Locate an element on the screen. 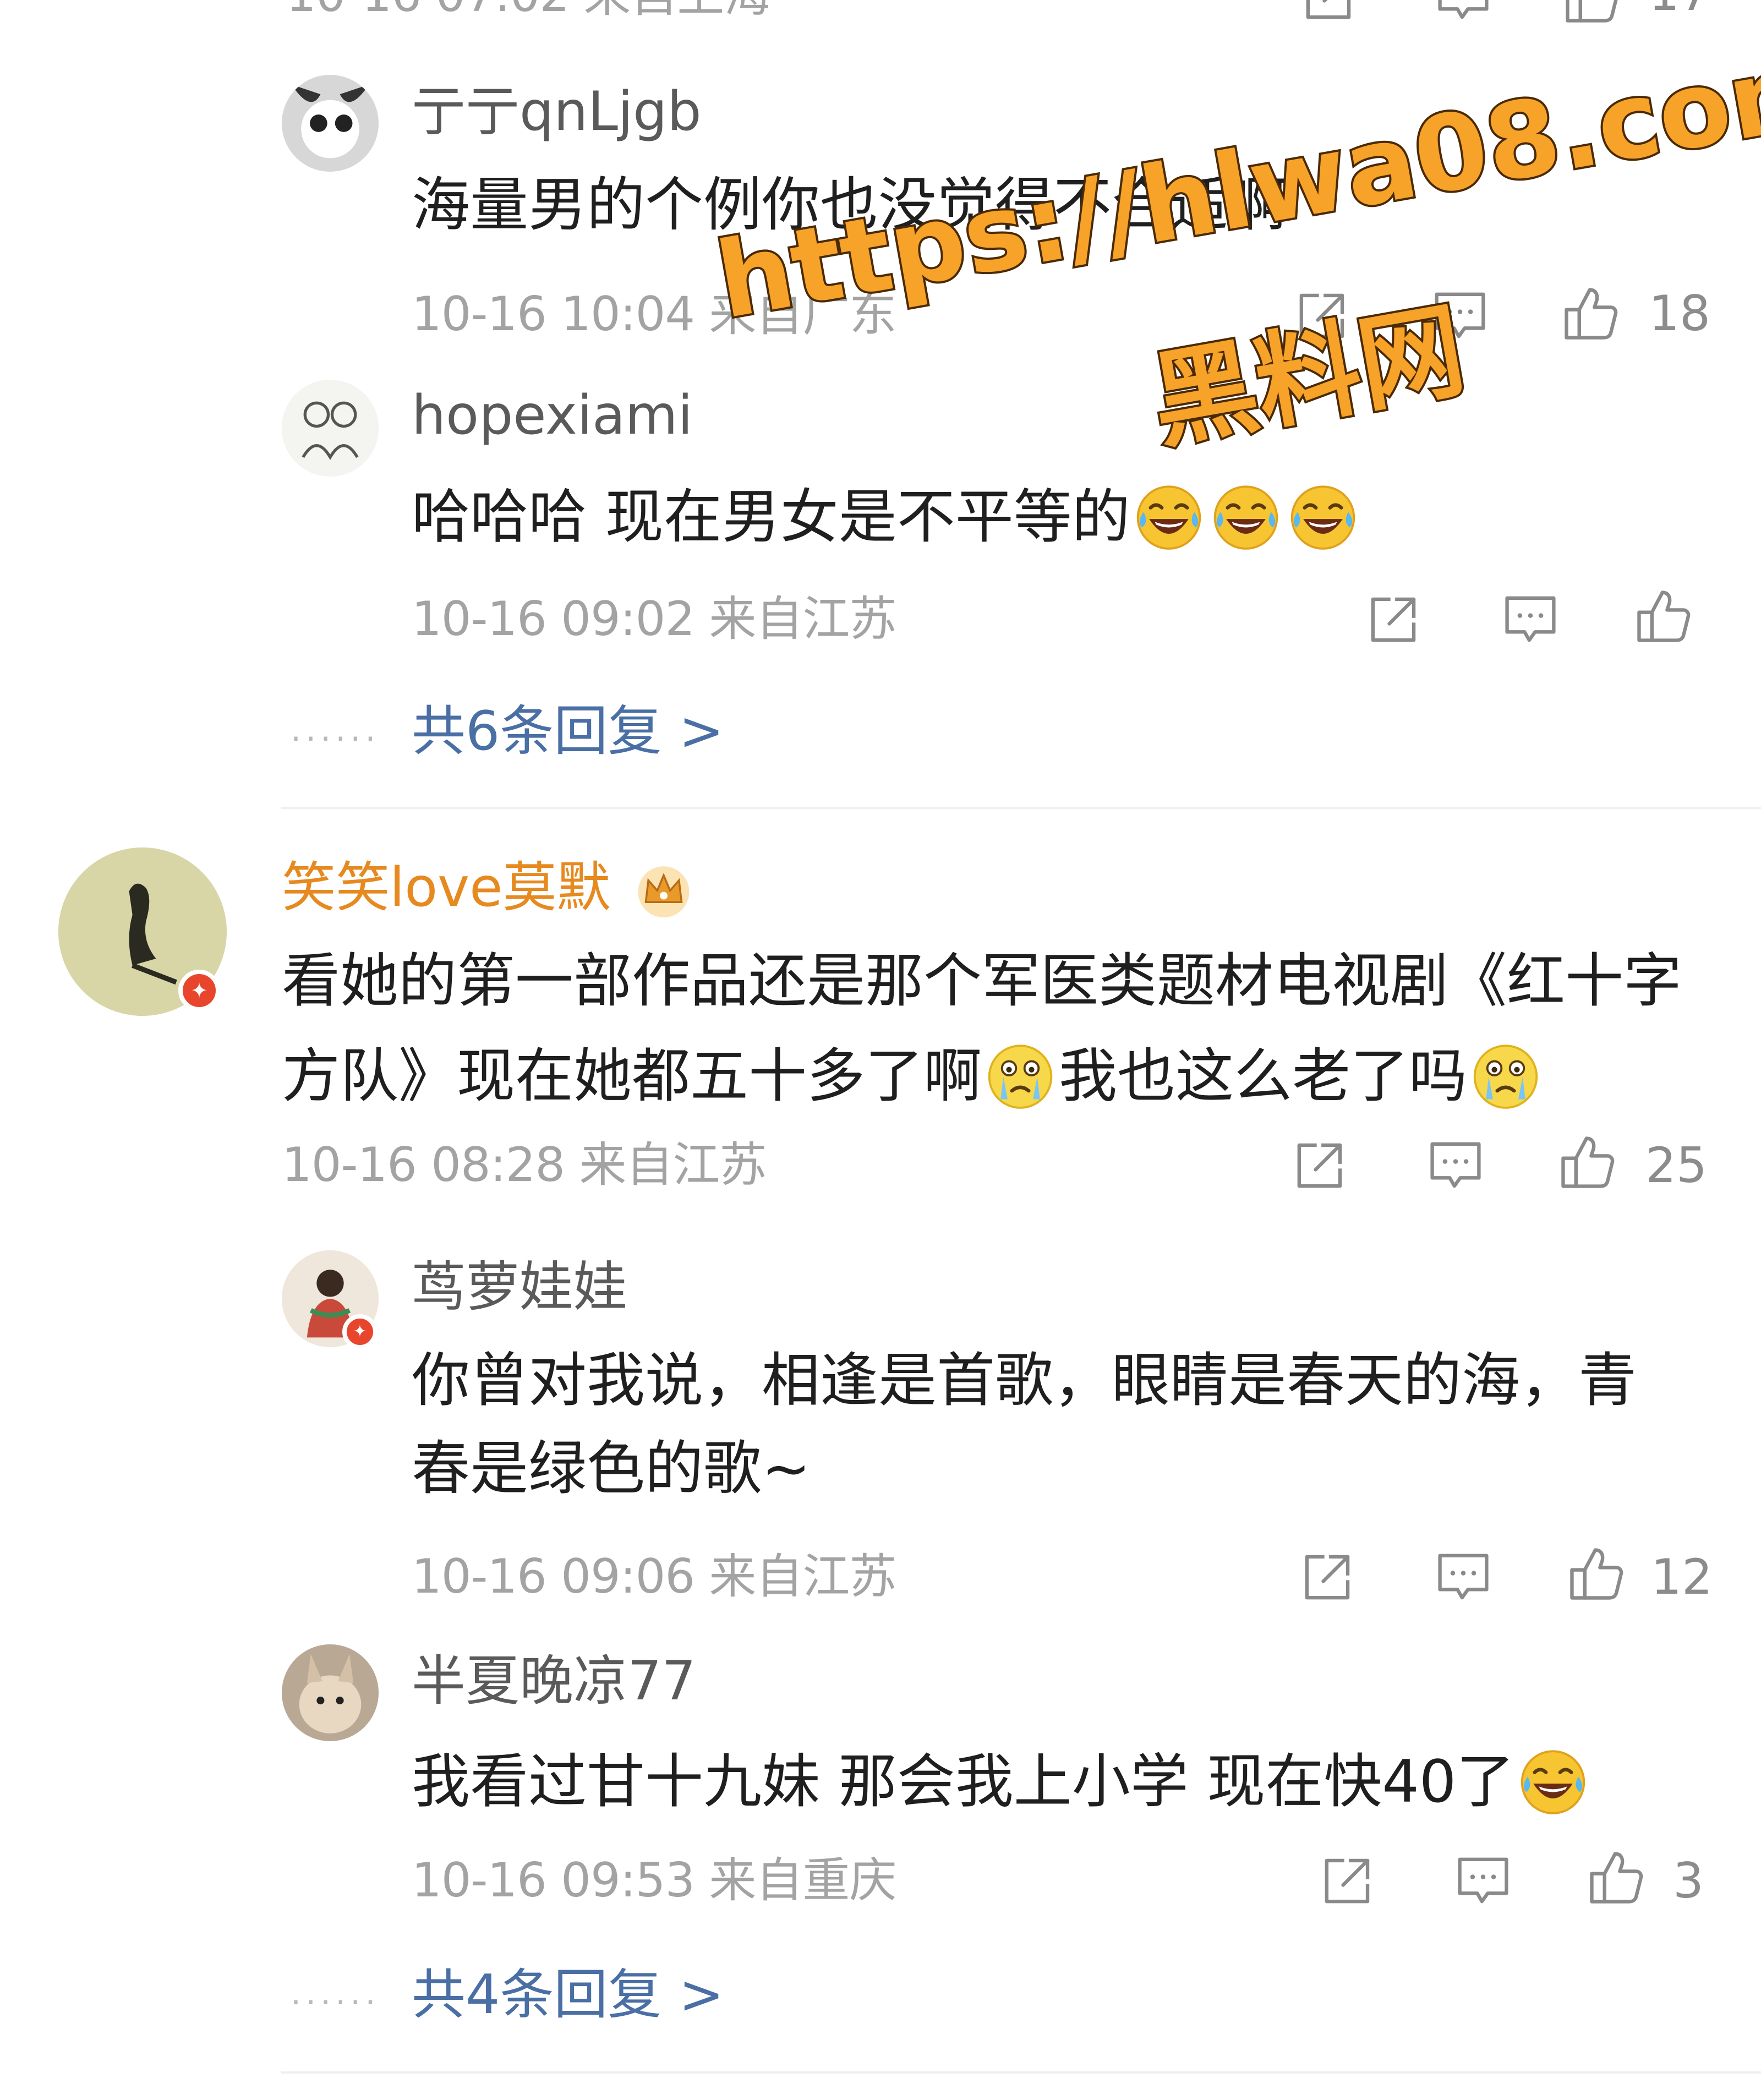 This screenshot has width=1761, height=2100. comment-text: 你曾对我说，相逢是首歌，眼睛是春天的海，青 春是绿色的歌~ is located at coordinates (1024, 1440).